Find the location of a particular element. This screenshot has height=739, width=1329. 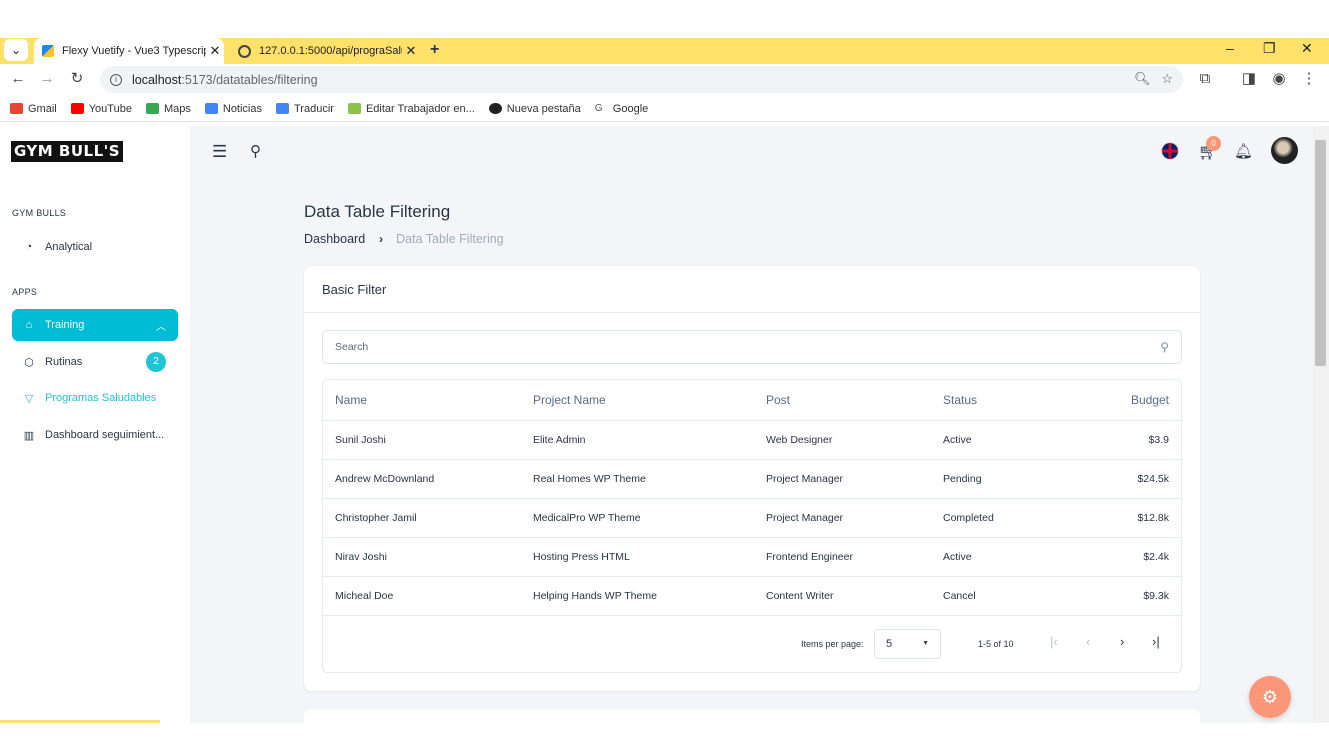

items-per-page-label: Items per page: is located at coordinates (832, 644).